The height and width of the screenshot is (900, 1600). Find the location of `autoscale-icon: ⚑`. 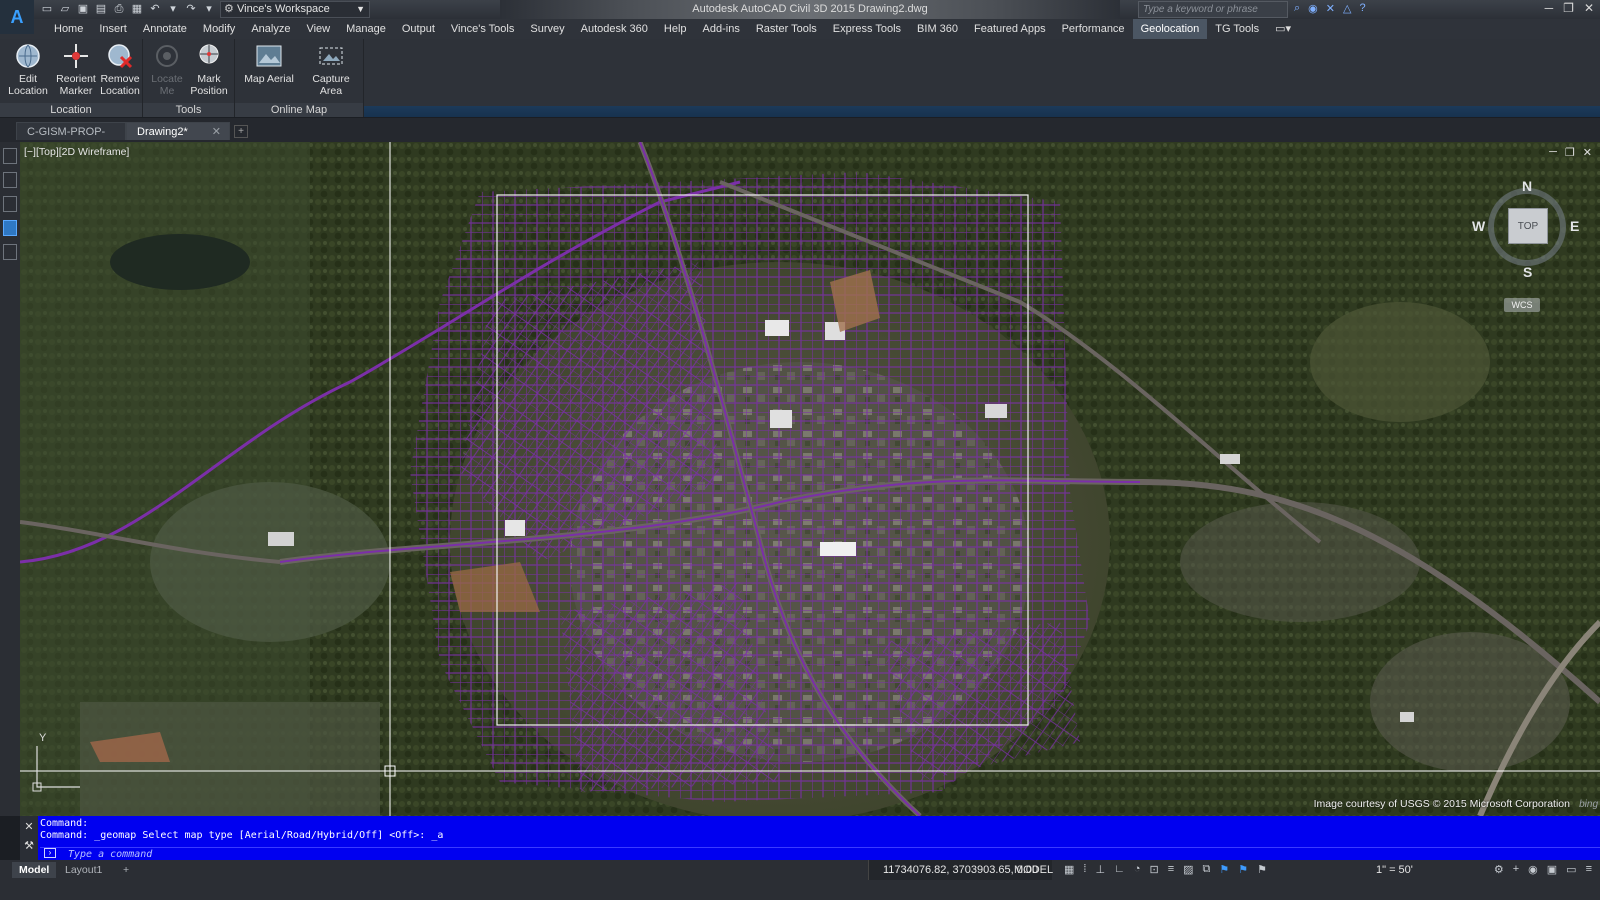

autoscale-icon: ⚑ is located at coordinates (1243, 869).